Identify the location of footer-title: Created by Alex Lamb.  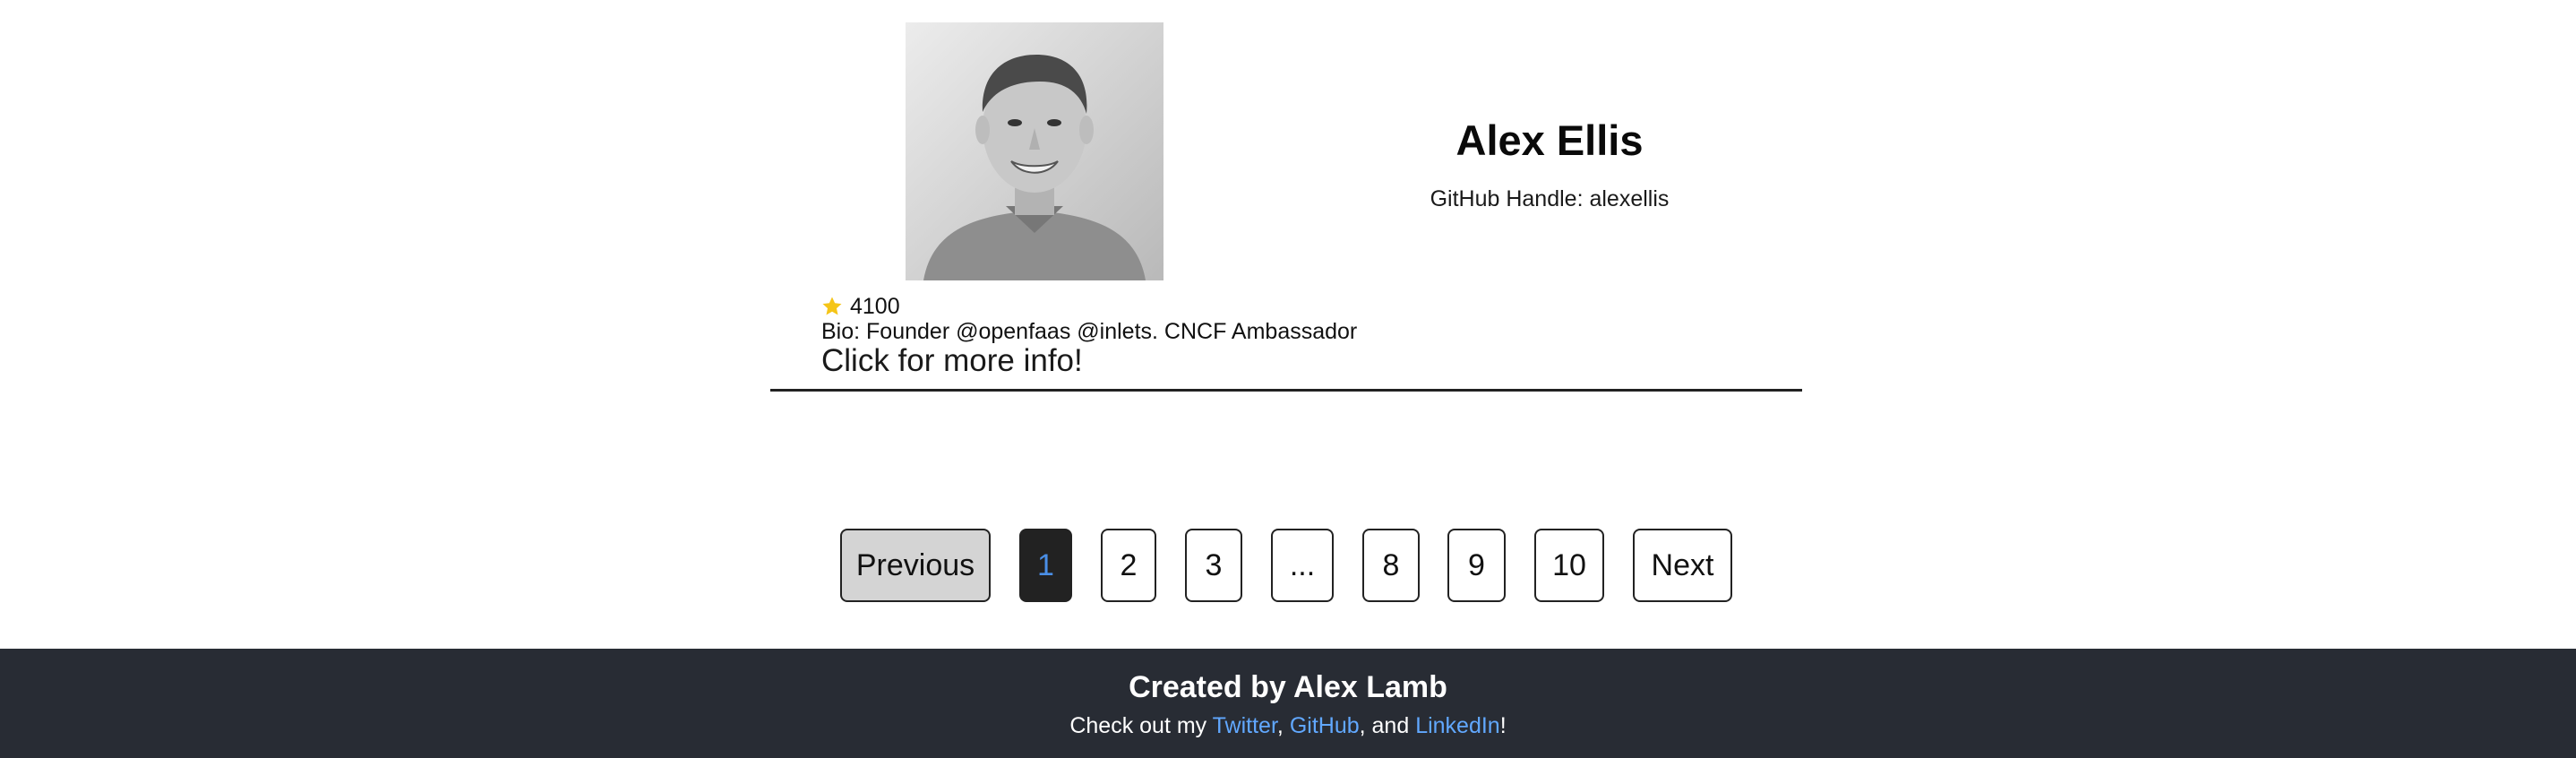
(1288, 687).